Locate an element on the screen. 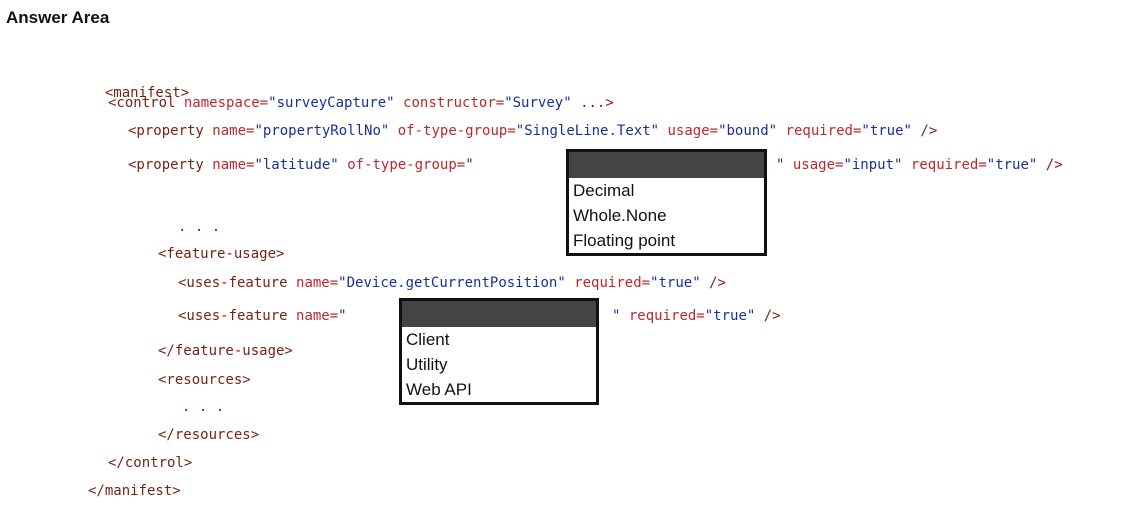 The width and height of the screenshot is (1133, 520). manifest-close-tag: </manifest> is located at coordinates (134, 491).